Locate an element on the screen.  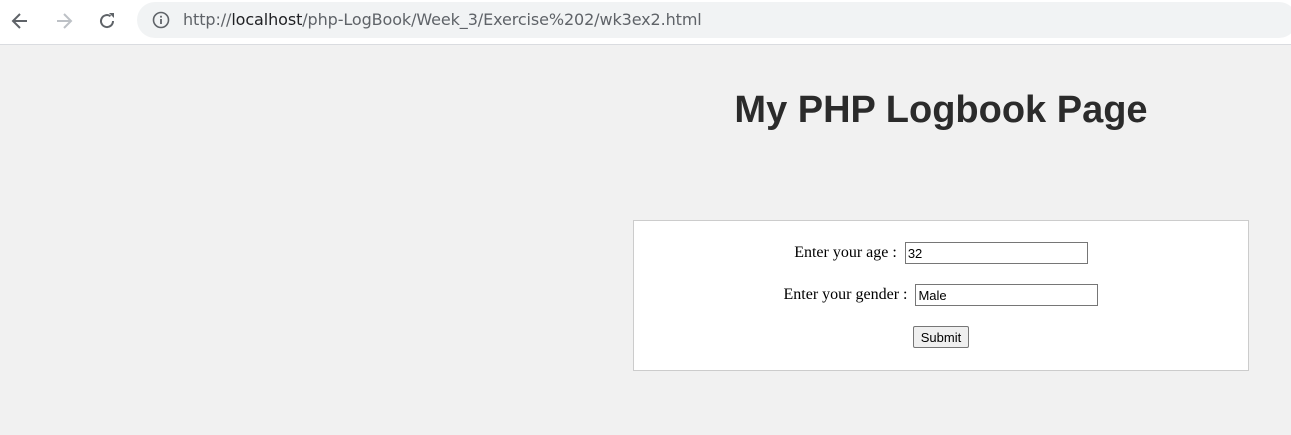
back-button is located at coordinates (20, 21).